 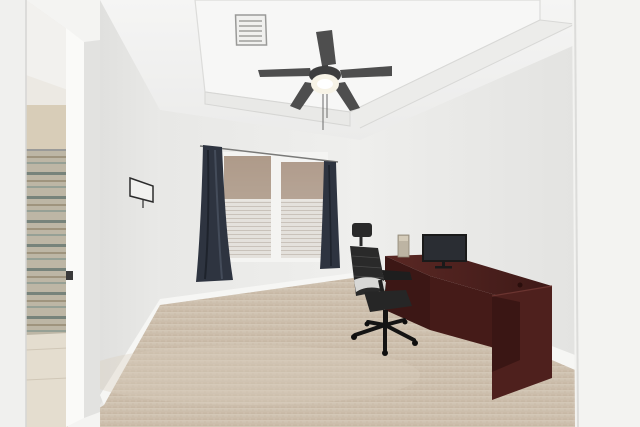 What do you see at coordinates (46, 242) in the screenshot?
I see `shower-curtain` at bounding box center [46, 242].